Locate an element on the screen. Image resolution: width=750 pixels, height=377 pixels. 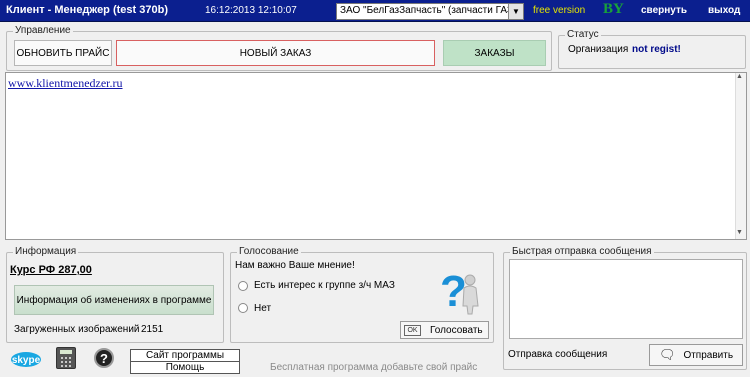
organization-value: not regist! is located at coordinates (656, 49).